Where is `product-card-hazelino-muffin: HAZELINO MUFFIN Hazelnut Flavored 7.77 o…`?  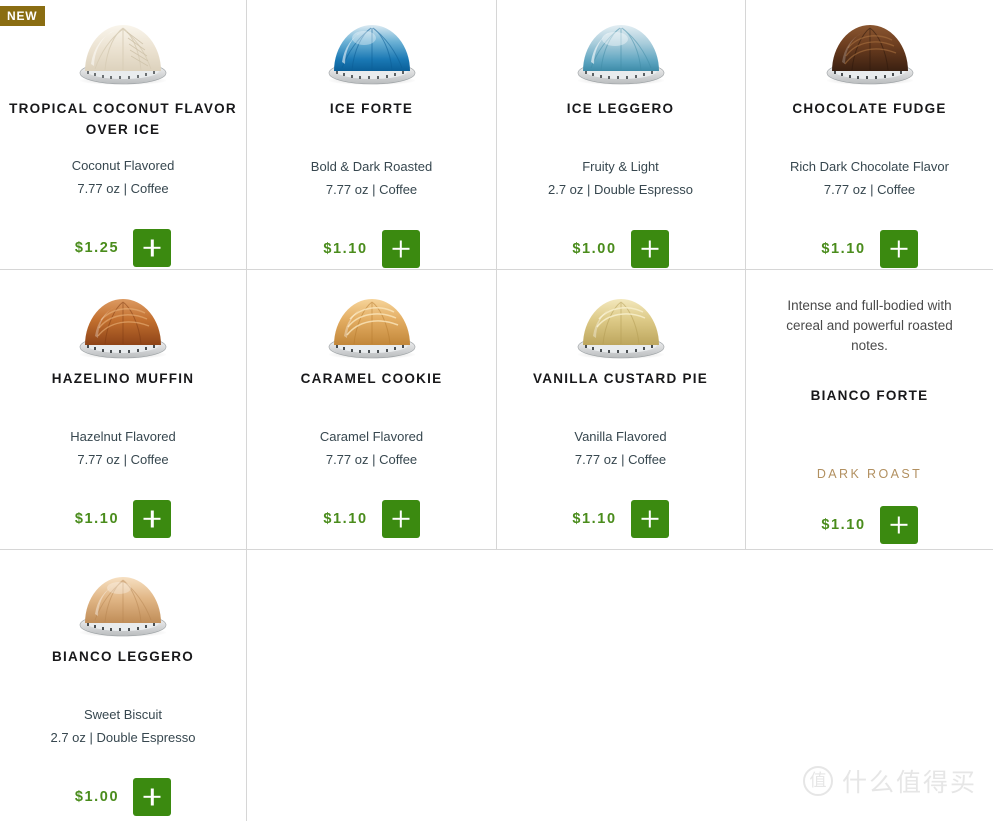
product-card-hazelino-muffin: HAZELINO MUFFIN Hazelnut Flavored 7.77 o… is located at coordinates (123, 409).